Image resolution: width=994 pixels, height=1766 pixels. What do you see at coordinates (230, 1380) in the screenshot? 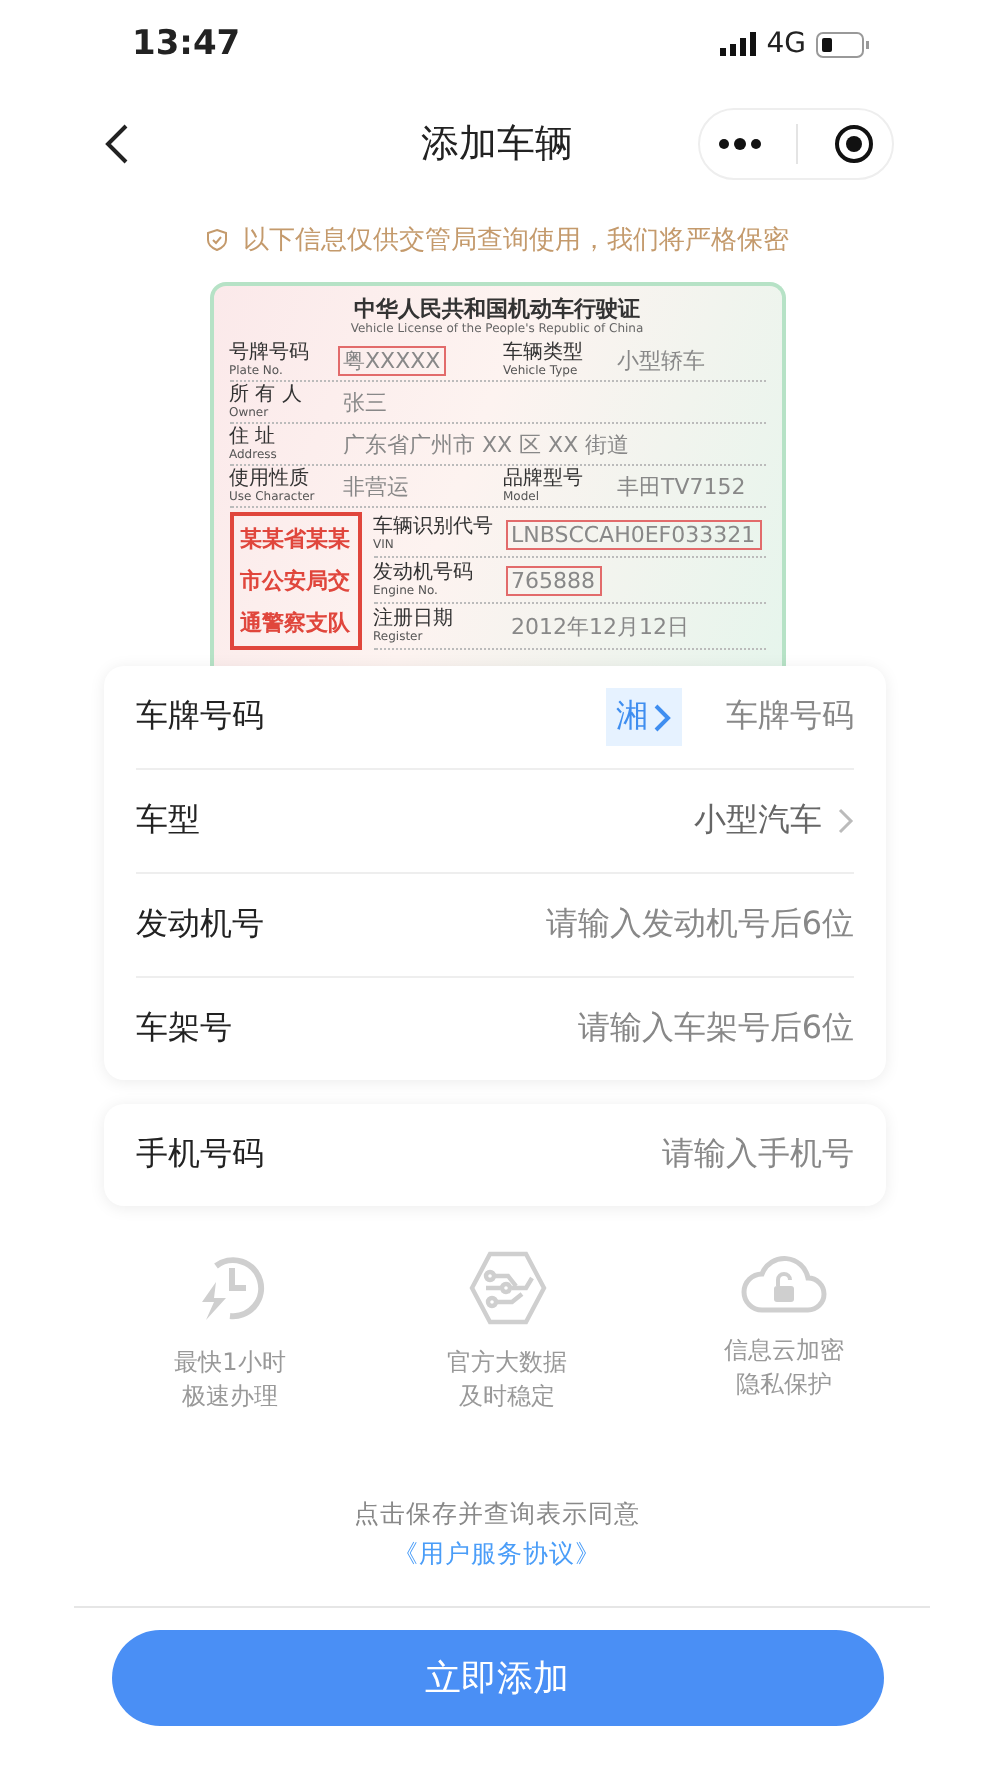
I see `feature-caption: 最快1小时 极速办理` at bounding box center [230, 1380].